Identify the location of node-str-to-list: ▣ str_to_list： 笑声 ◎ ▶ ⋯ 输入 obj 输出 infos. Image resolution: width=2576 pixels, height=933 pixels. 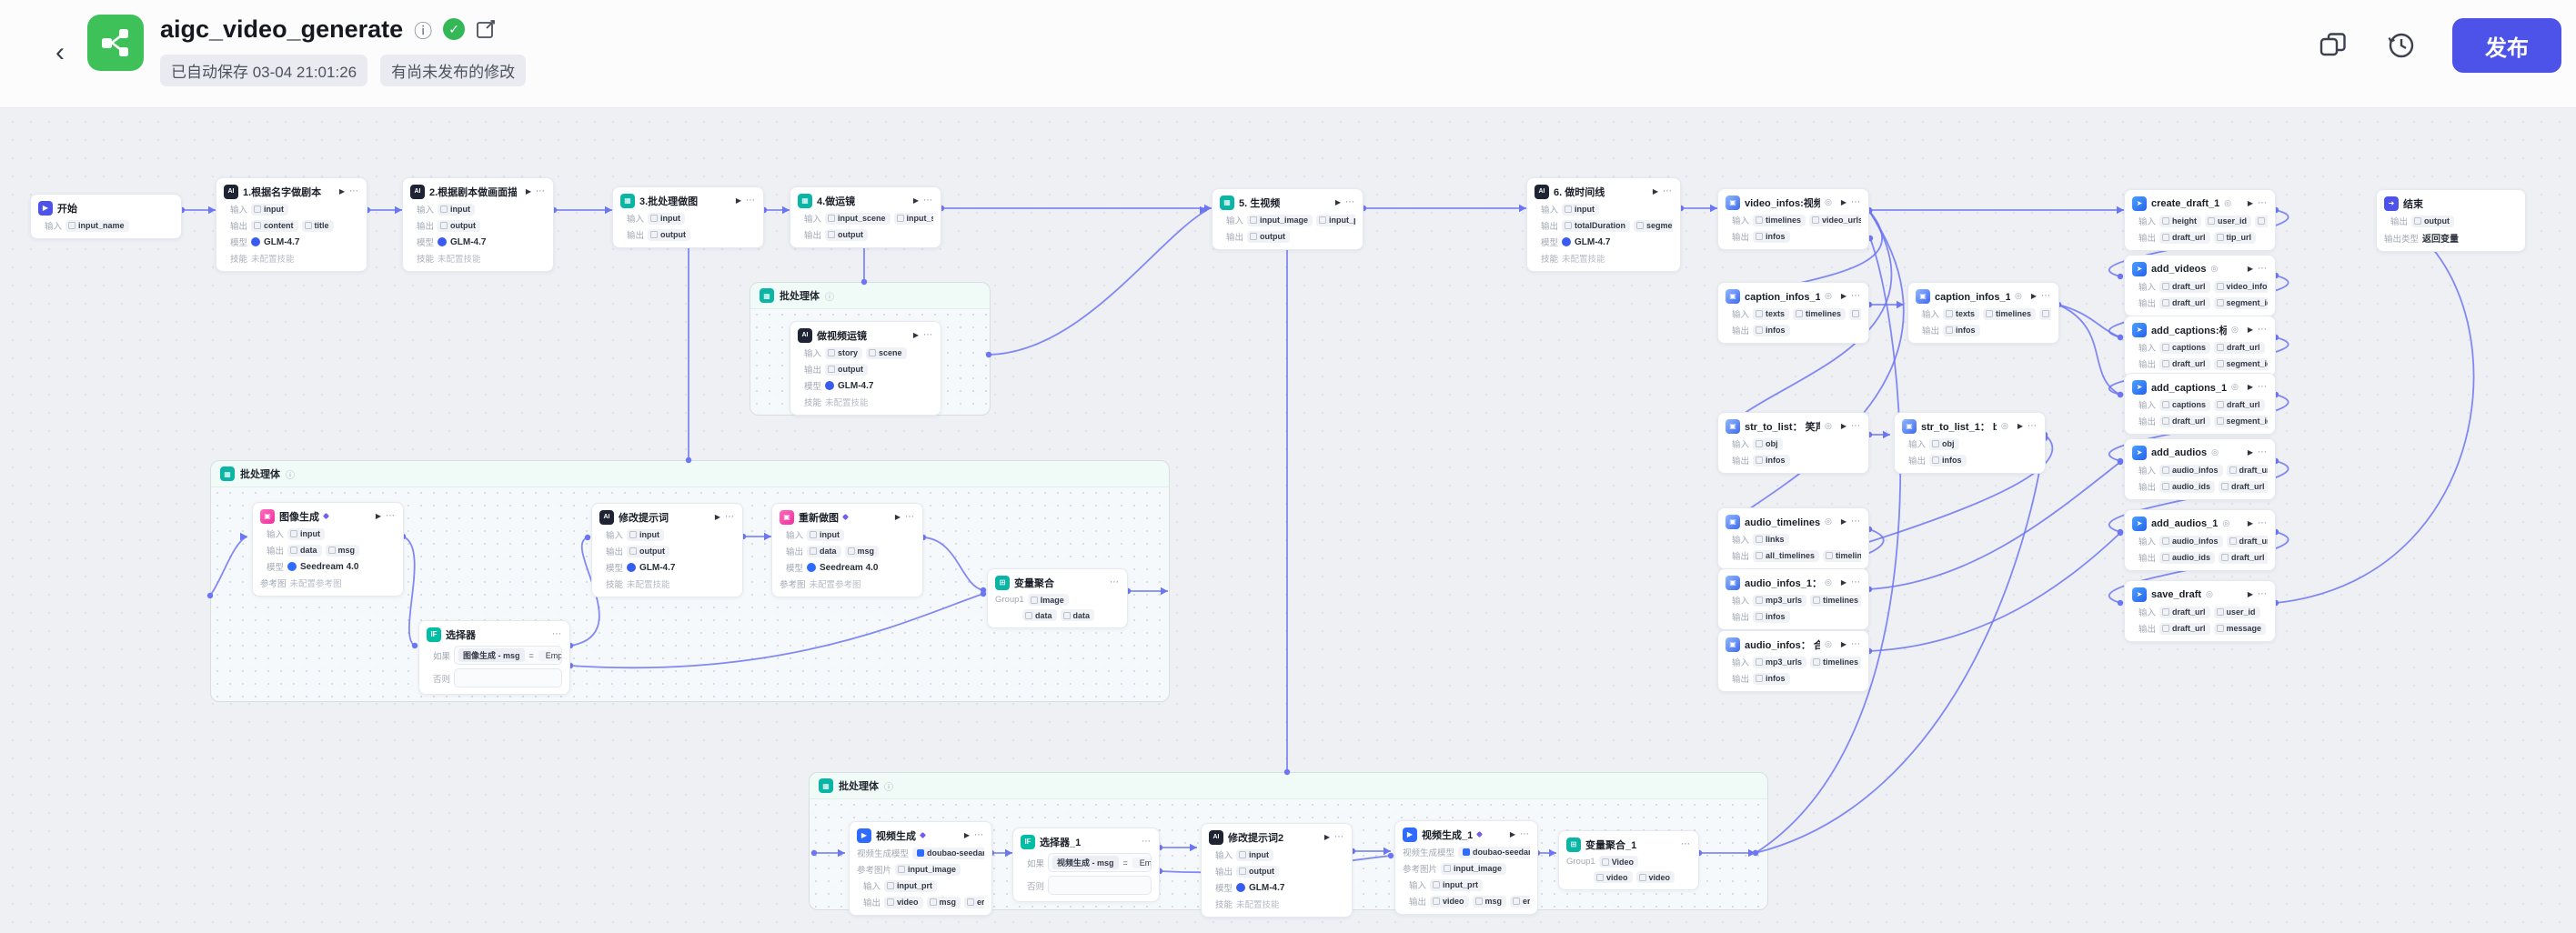
(1793, 443).